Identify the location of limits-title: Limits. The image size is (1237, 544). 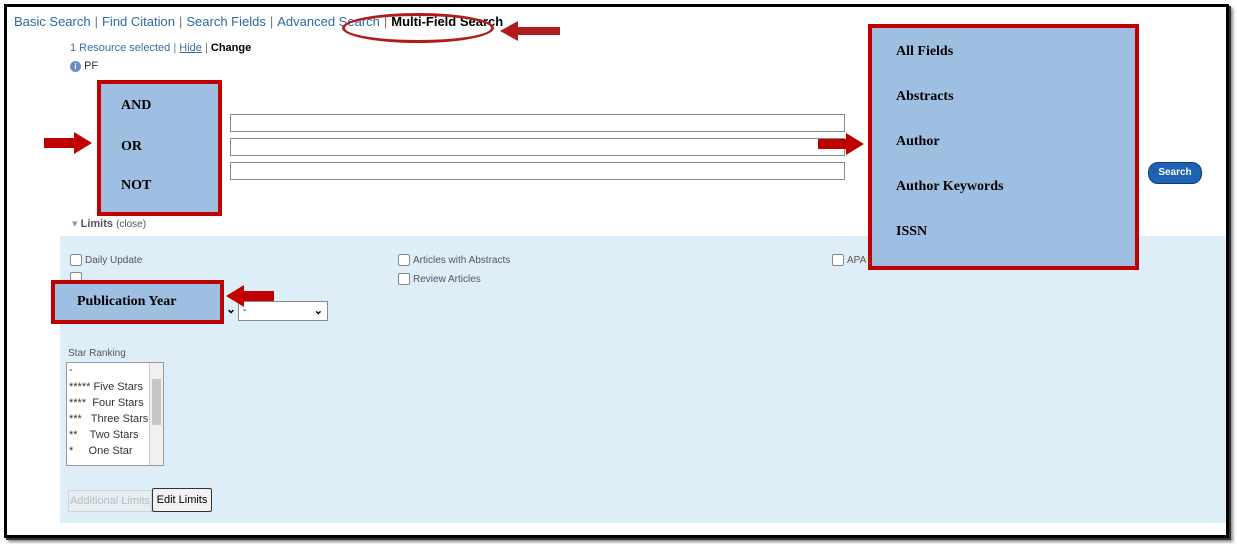
(96, 224).